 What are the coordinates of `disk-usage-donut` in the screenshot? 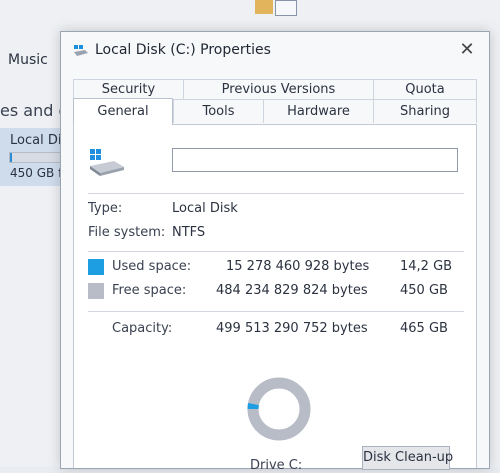 It's located at (279, 409).